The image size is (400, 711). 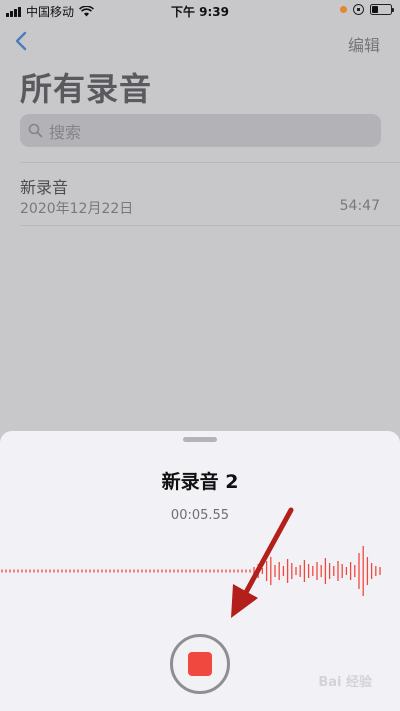 What do you see at coordinates (345, 682) in the screenshot?
I see `watermark-text: Bai 经验` at bounding box center [345, 682].